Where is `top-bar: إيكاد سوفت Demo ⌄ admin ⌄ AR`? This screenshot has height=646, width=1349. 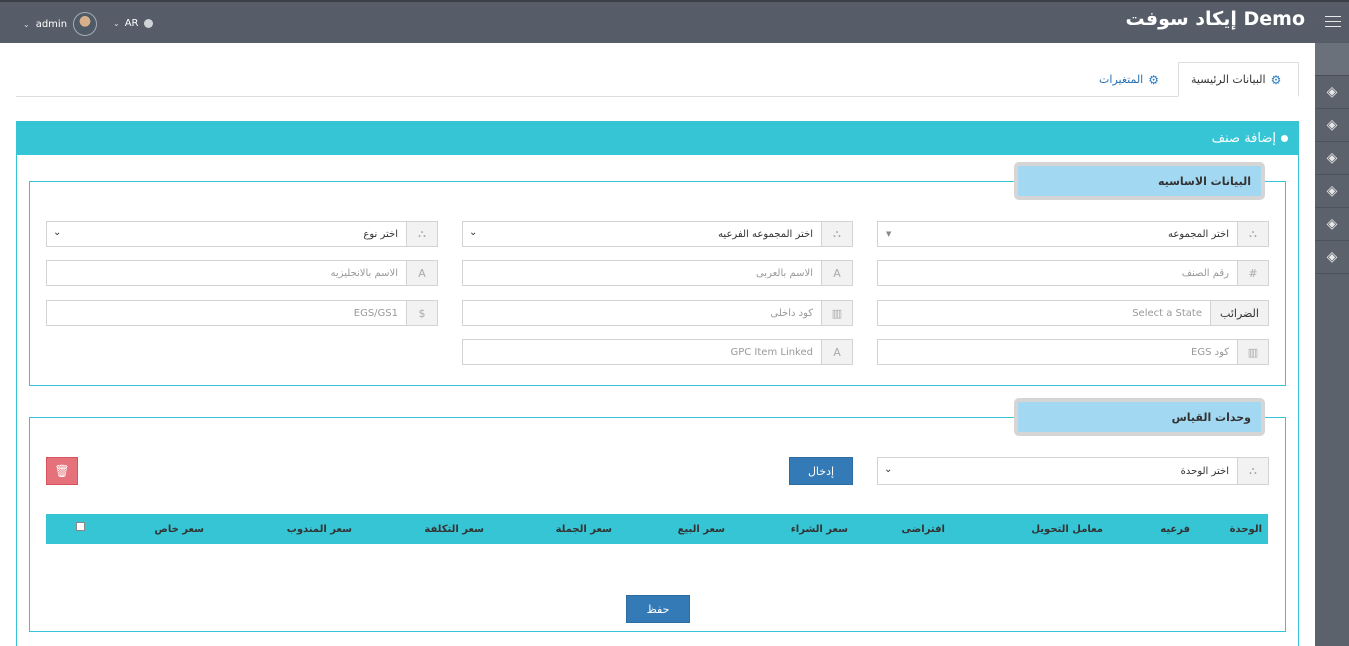
top-bar: إيكاد سوفت Demo ⌄ admin ⌄ AR is located at coordinates (674, 21).